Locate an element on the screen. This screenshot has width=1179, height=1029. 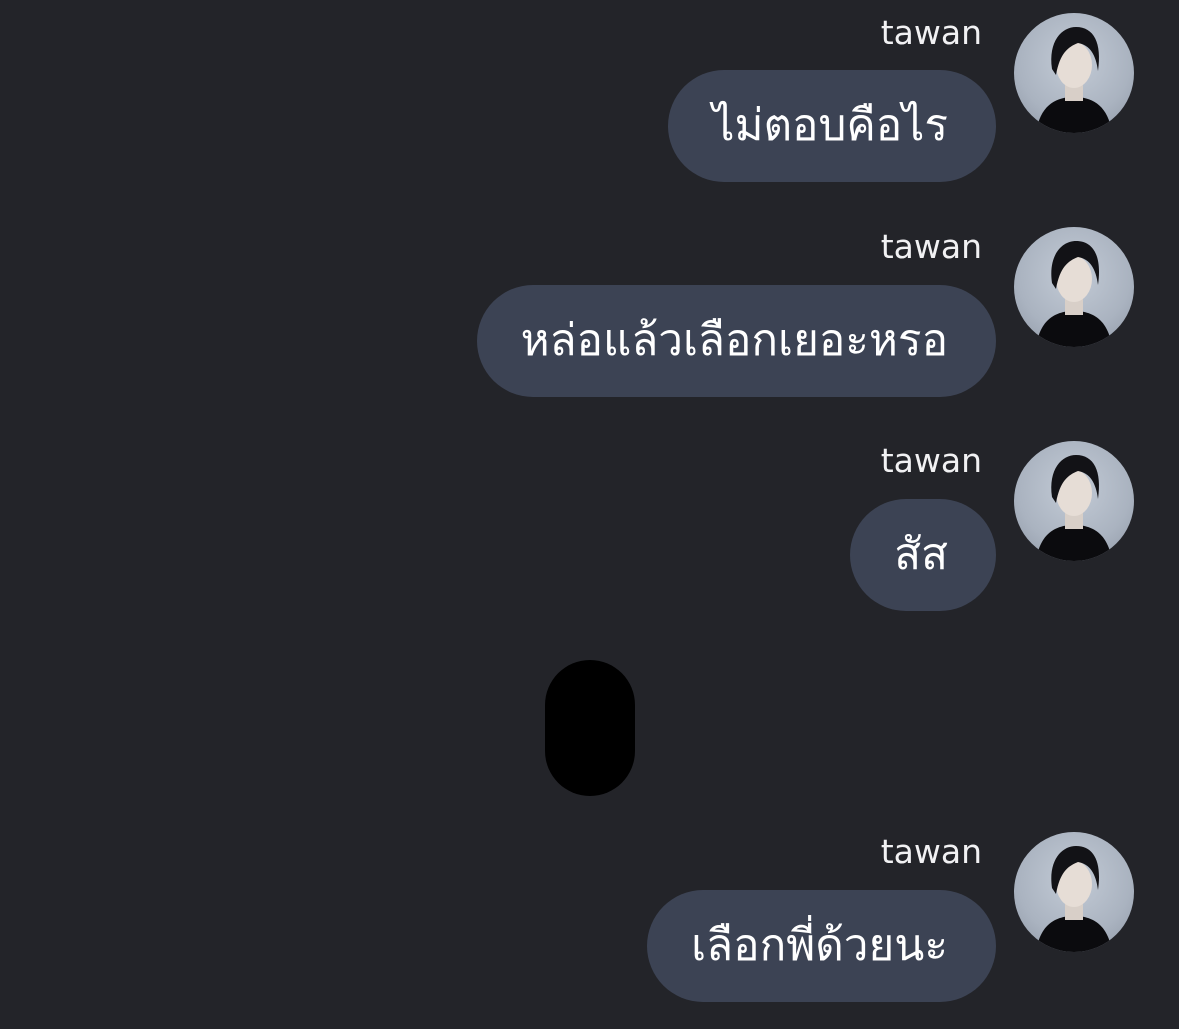
message-bubble: หล่อแล้วเลือกเยอะหรอ is located at coordinates (736, 341).